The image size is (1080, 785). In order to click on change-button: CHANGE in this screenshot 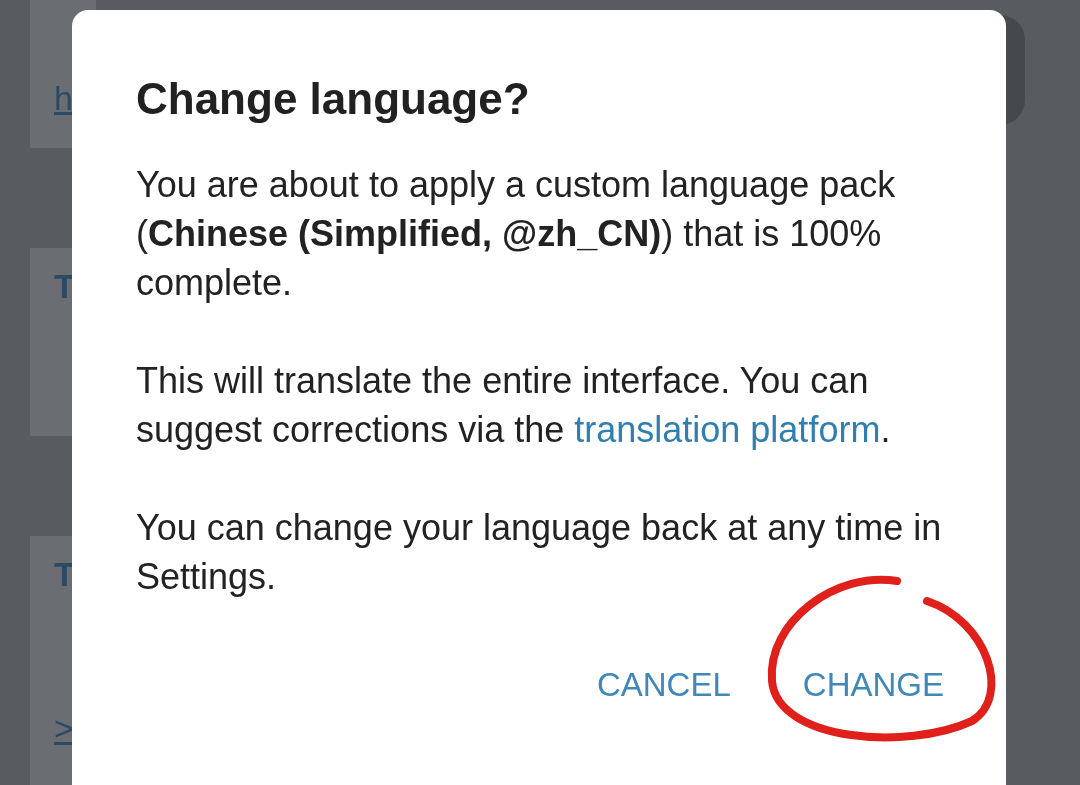, I will do `click(873, 685)`.